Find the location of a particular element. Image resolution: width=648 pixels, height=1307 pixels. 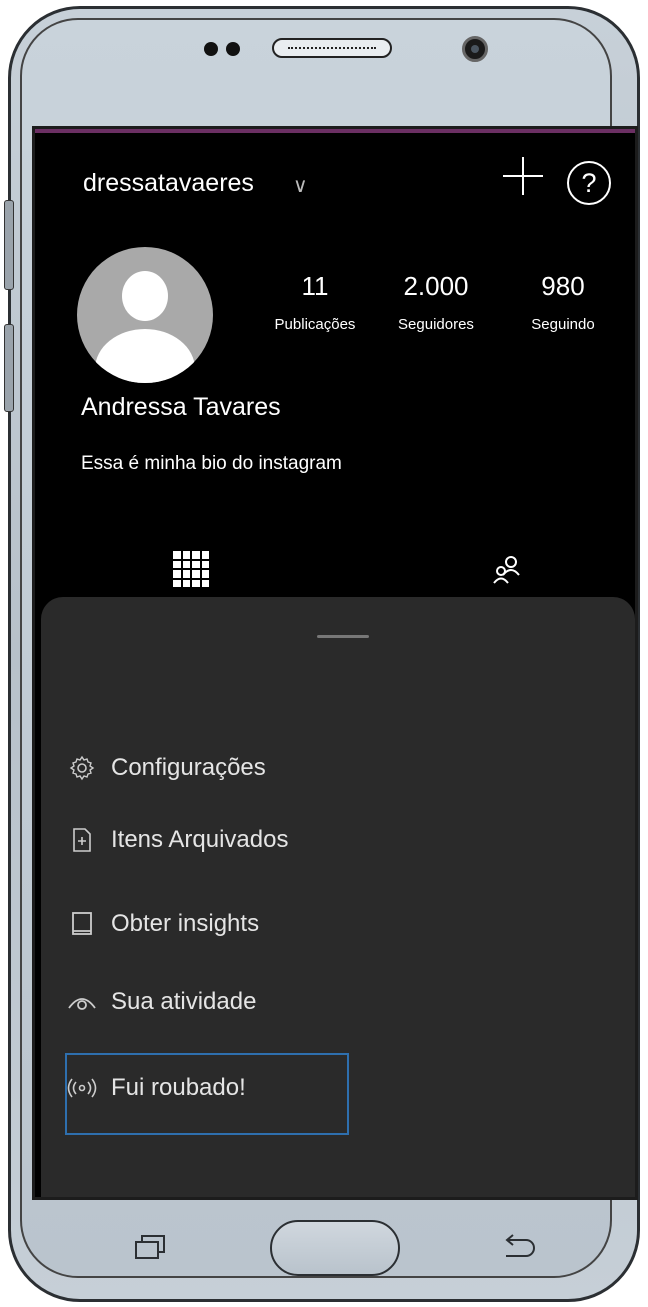

menu-item-sua-atividade: Sua atividade is located at coordinates (161, 1002).